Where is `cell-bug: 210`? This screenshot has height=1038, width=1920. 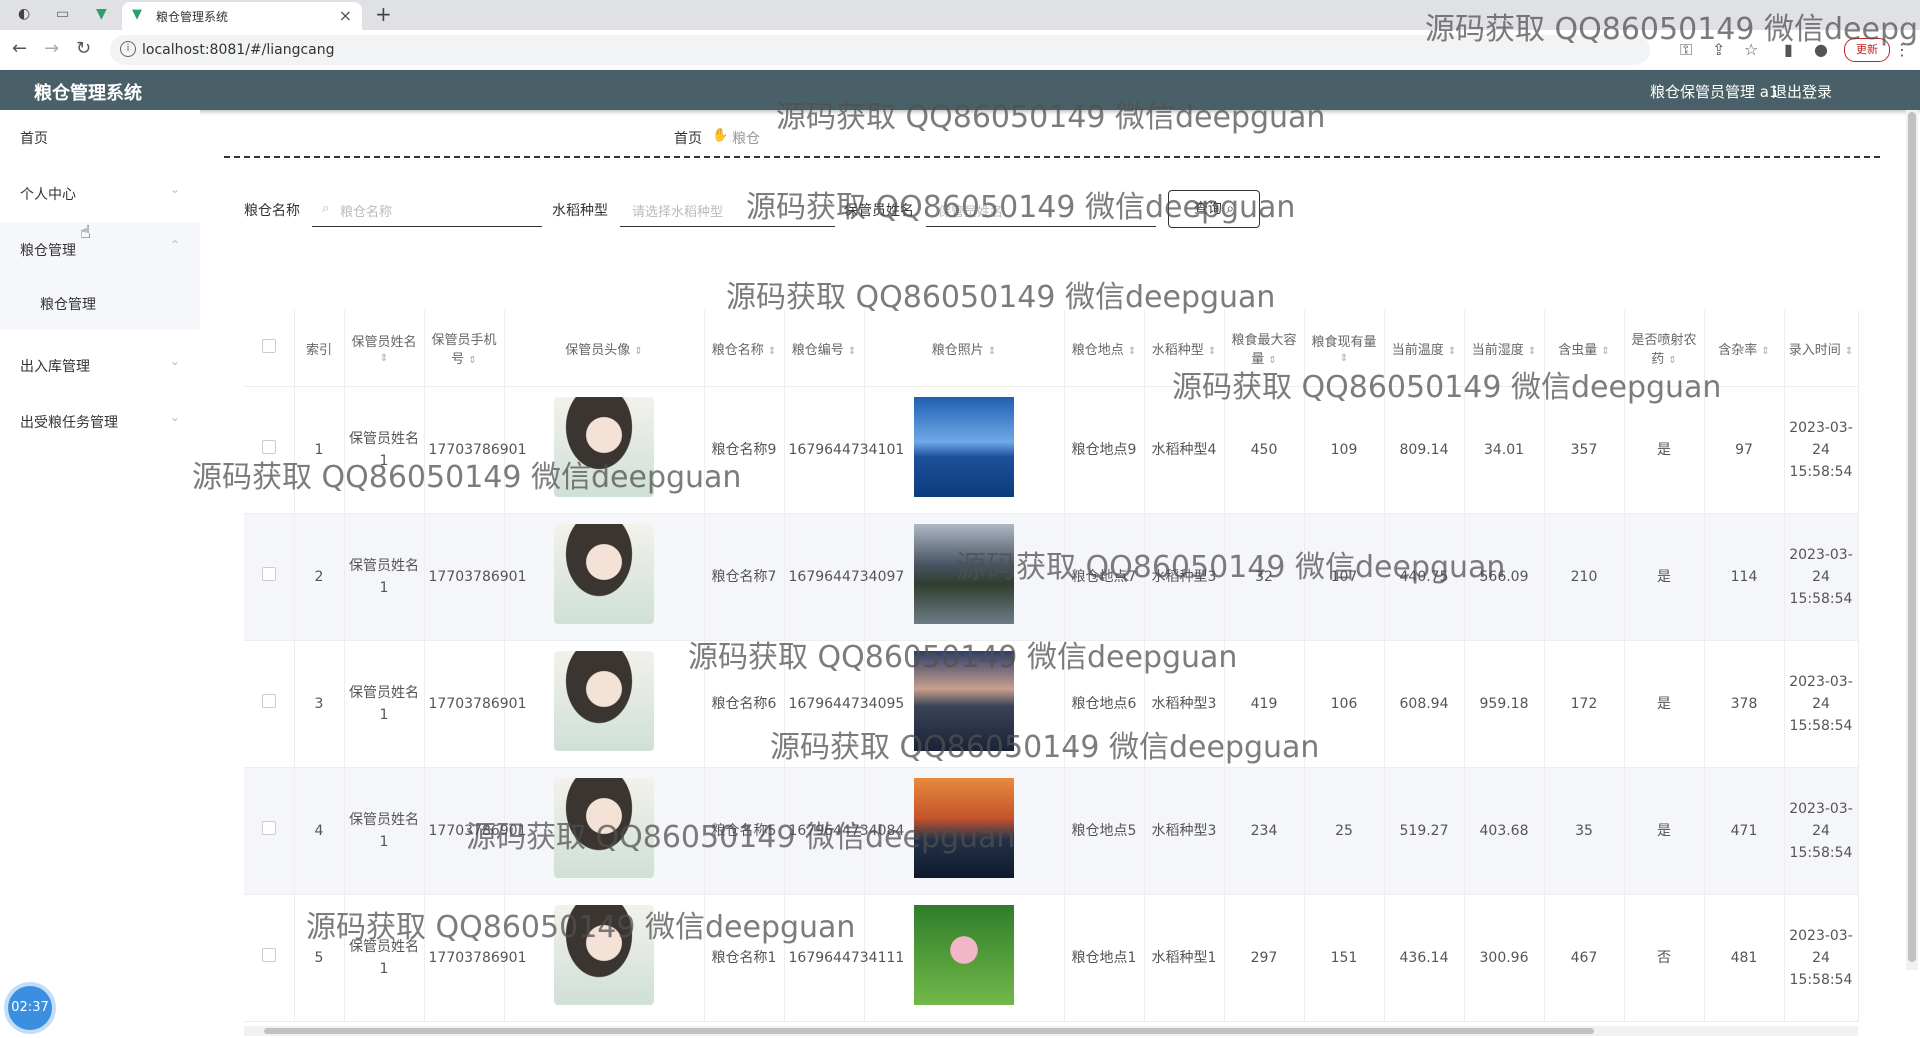 cell-bug: 210 is located at coordinates (1584, 577).